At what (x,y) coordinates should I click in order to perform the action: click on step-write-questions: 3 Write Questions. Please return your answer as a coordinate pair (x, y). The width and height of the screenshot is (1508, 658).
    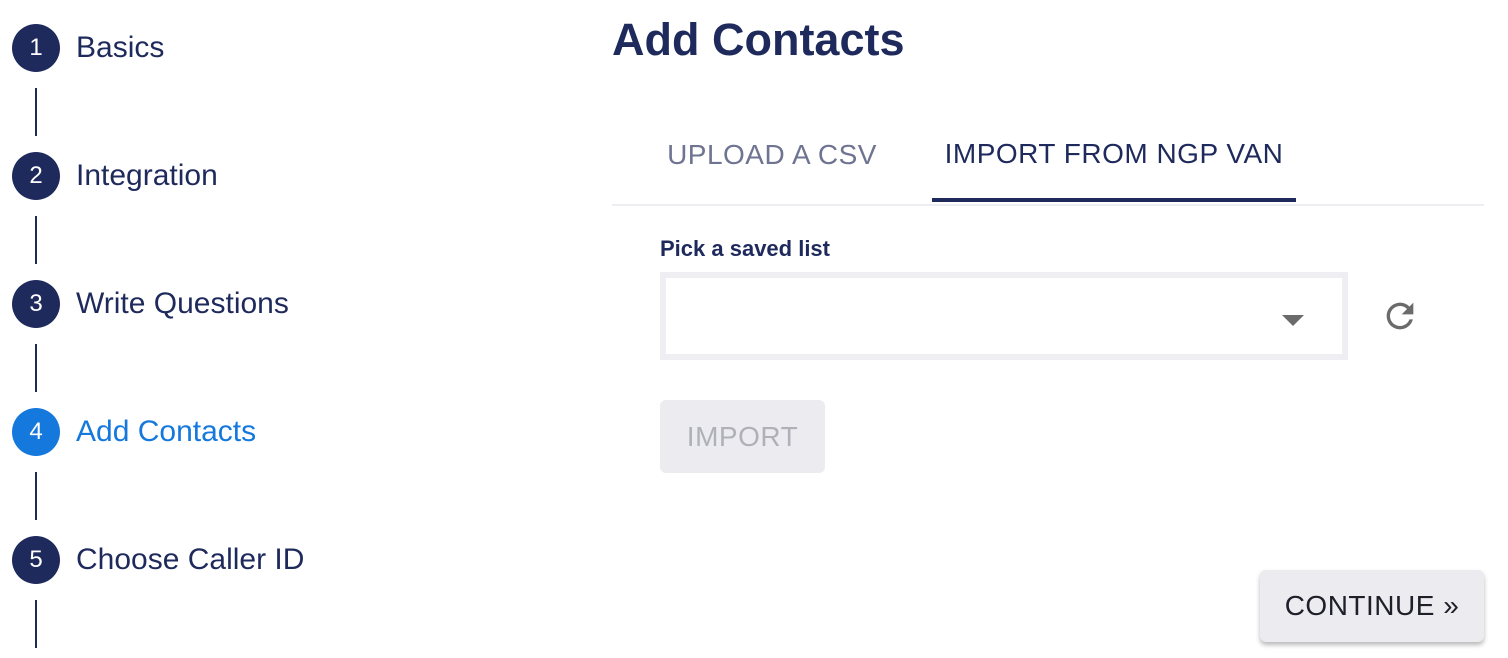
    Looking at the image, I should click on (150, 304).